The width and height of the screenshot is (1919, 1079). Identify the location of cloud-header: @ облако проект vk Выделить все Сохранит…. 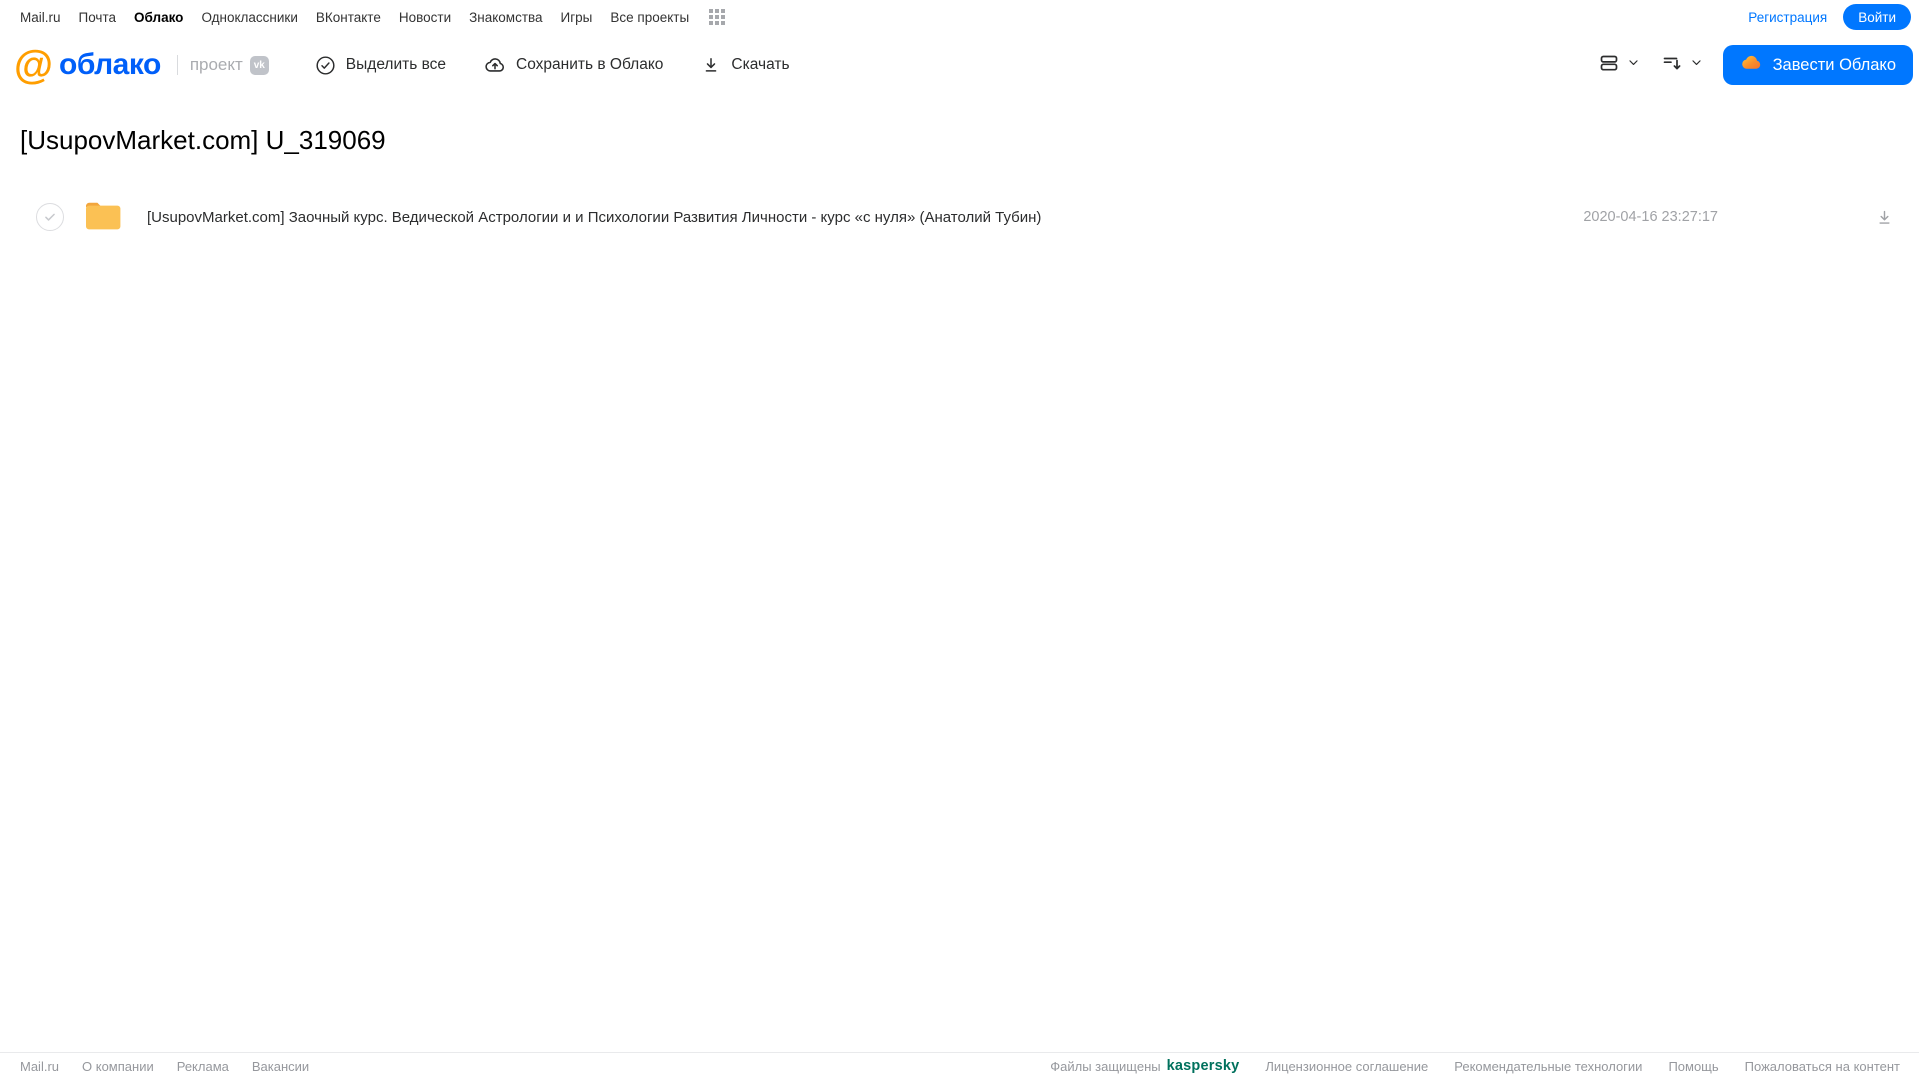
(959, 65).